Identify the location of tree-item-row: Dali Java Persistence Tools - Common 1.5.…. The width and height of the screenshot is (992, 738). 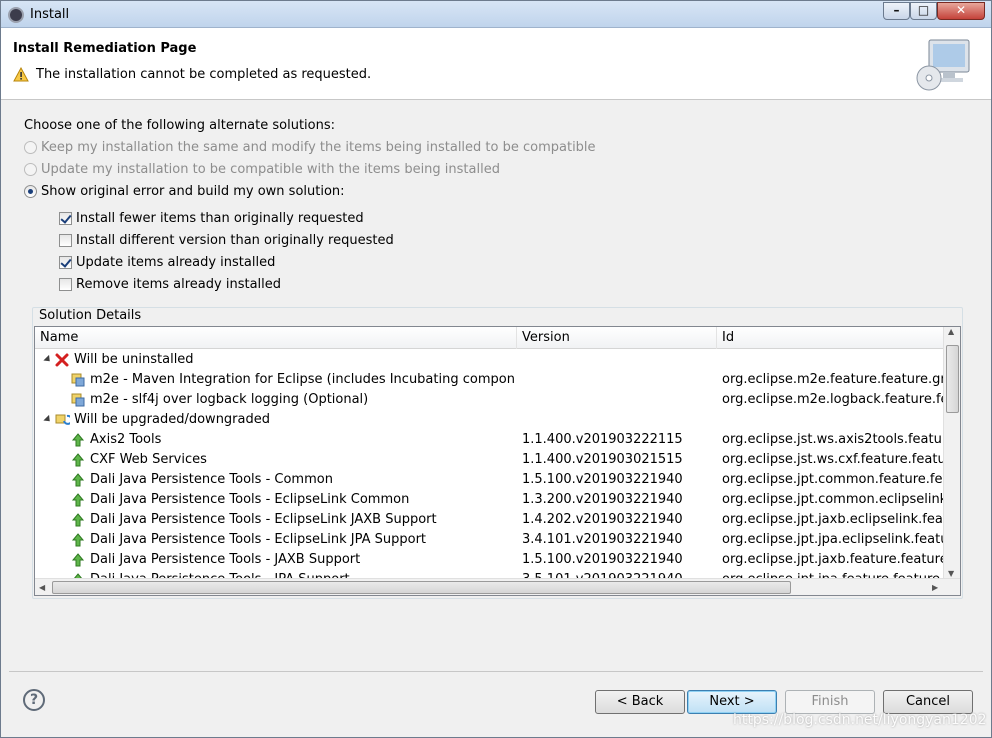
(490, 480).